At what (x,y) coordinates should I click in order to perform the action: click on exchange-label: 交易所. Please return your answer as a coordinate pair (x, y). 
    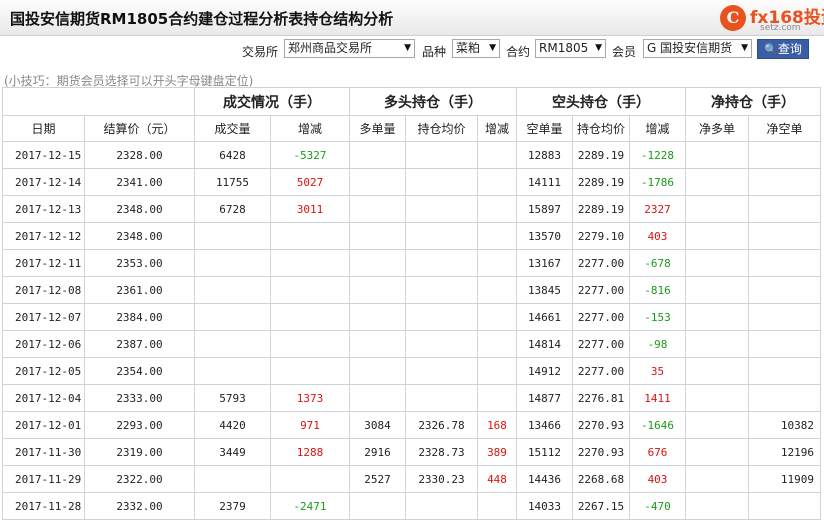
    Looking at the image, I should click on (260, 52).